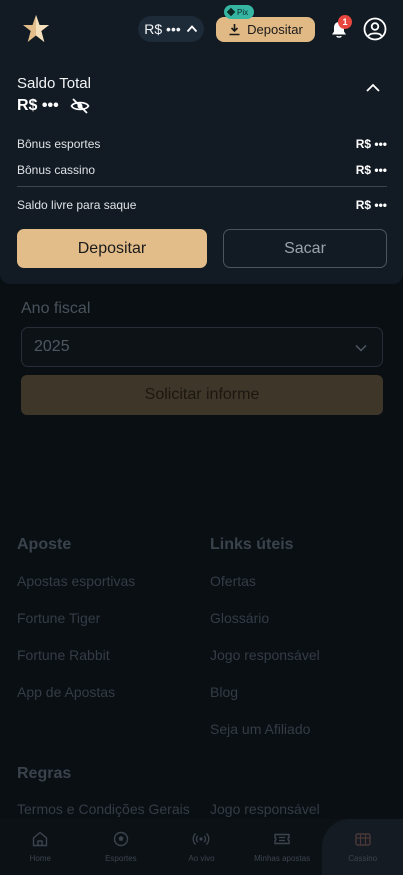 The image size is (403, 875). What do you see at coordinates (282, 839) in the screenshot?
I see `ticket-icon` at bounding box center [282, 839].